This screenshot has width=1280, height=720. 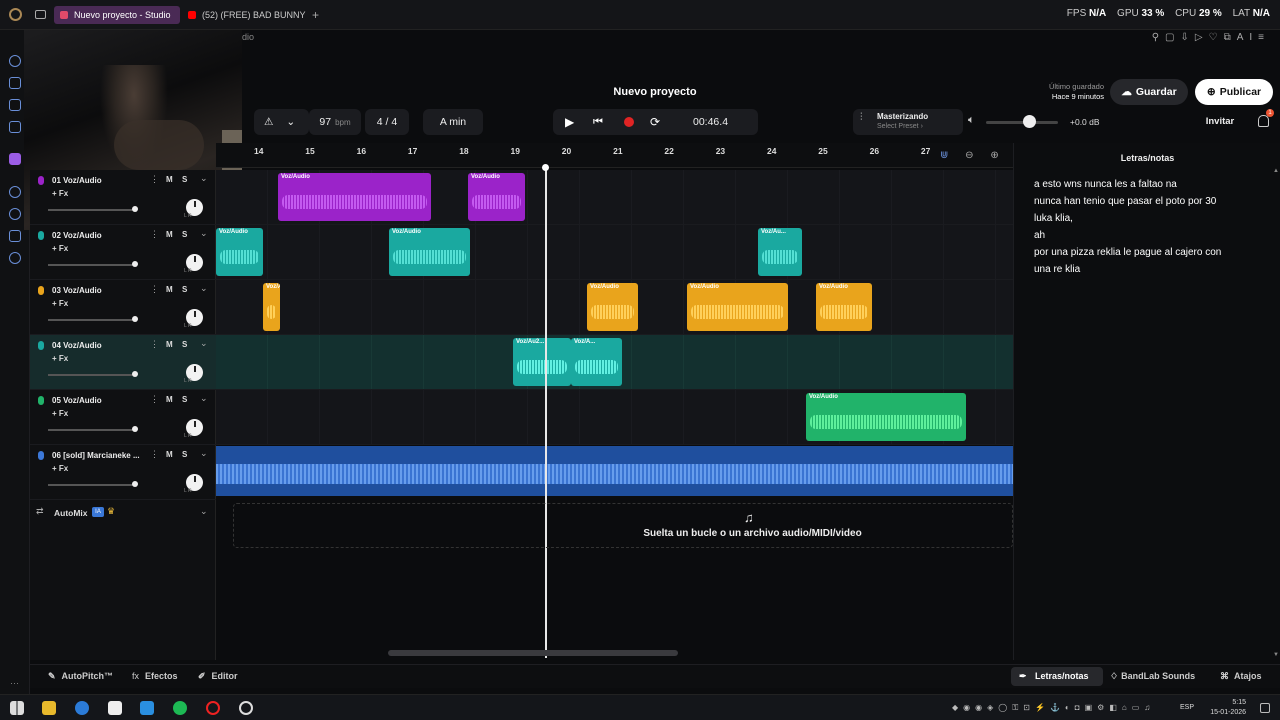 What do you see at coordinates (115, 708) in the screenshot?
I see `store-icon` at bounding box center [115, 708].